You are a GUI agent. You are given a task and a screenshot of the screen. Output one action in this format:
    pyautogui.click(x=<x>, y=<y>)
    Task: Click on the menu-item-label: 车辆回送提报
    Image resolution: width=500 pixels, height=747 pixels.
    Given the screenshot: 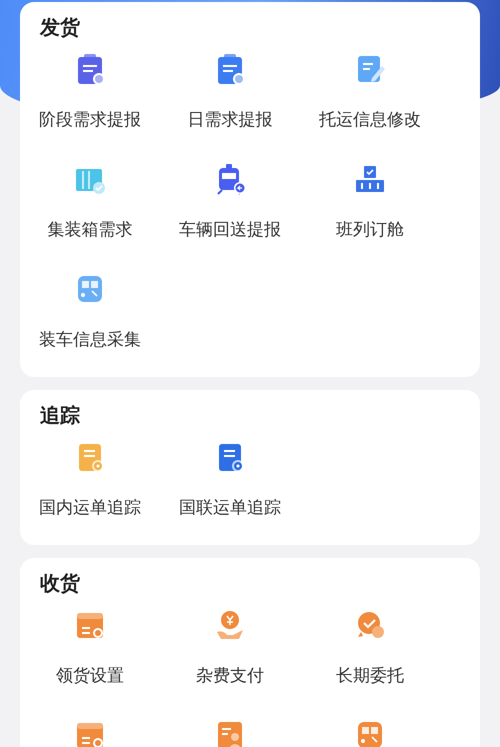 What is the action you would take?
    pyautogui.click(x=230, y=230)
    